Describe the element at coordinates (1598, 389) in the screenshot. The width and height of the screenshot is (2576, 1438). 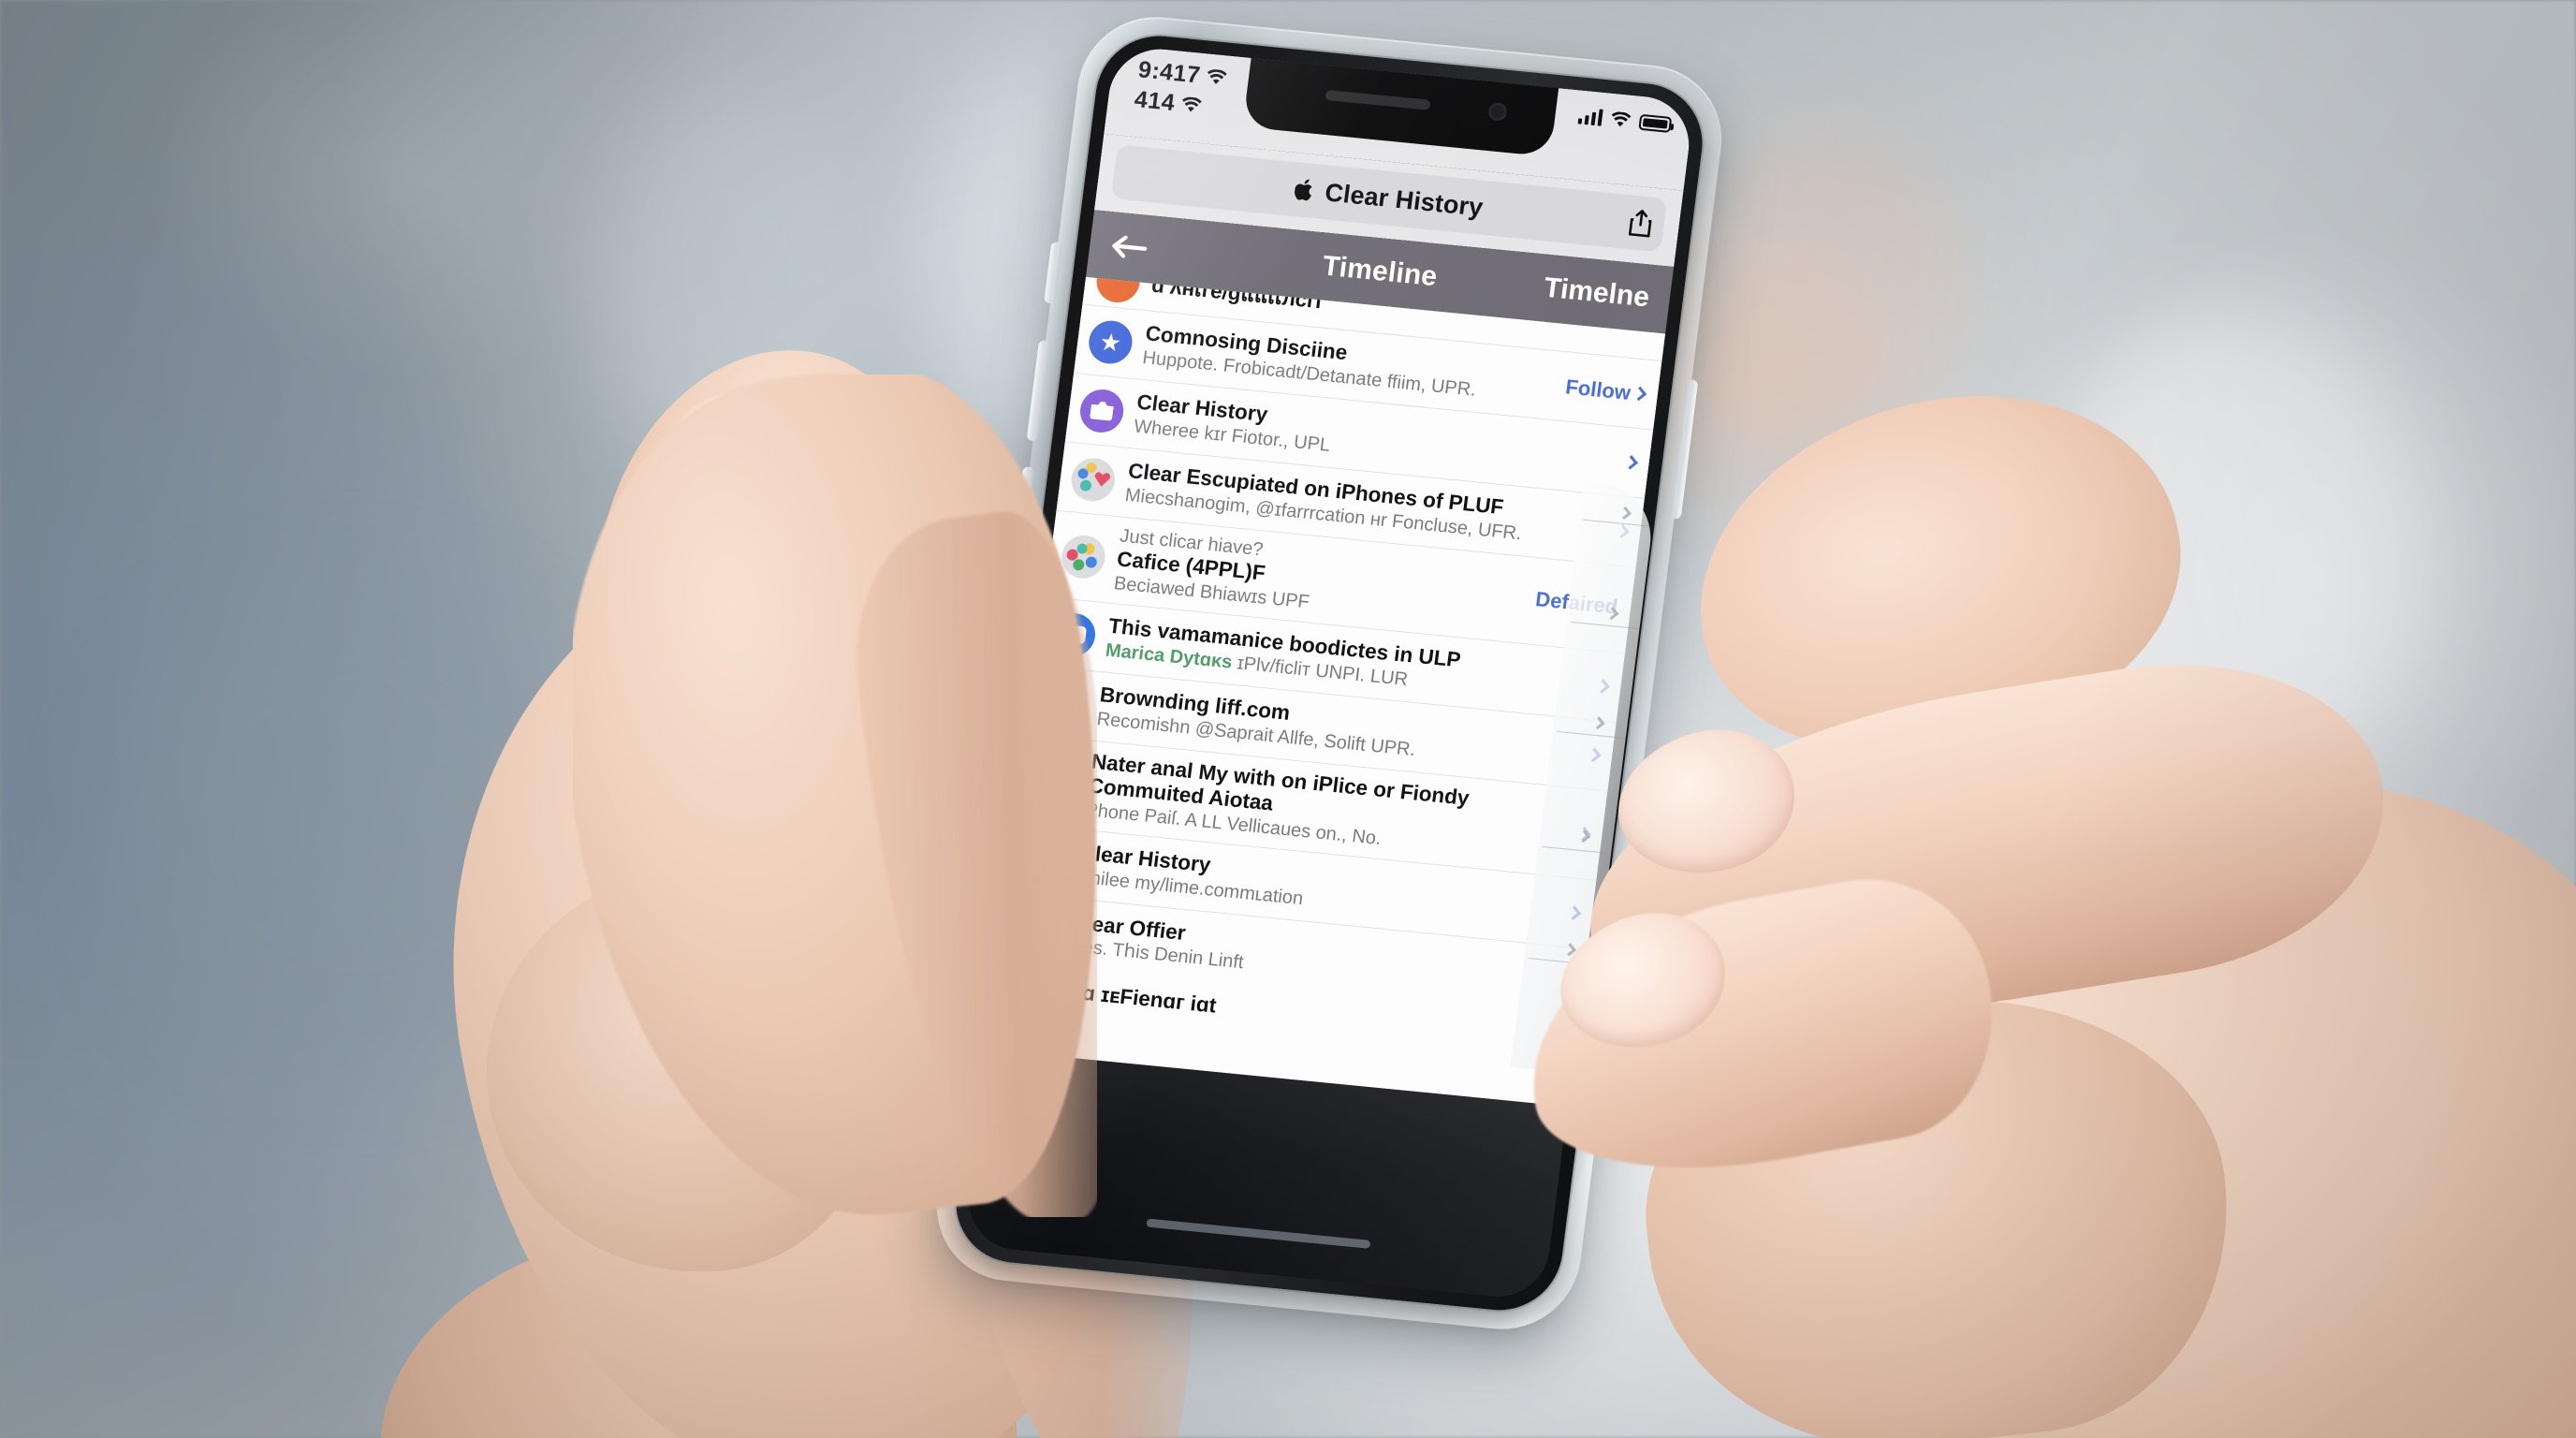
I see `follow-label: Follow` at that location.